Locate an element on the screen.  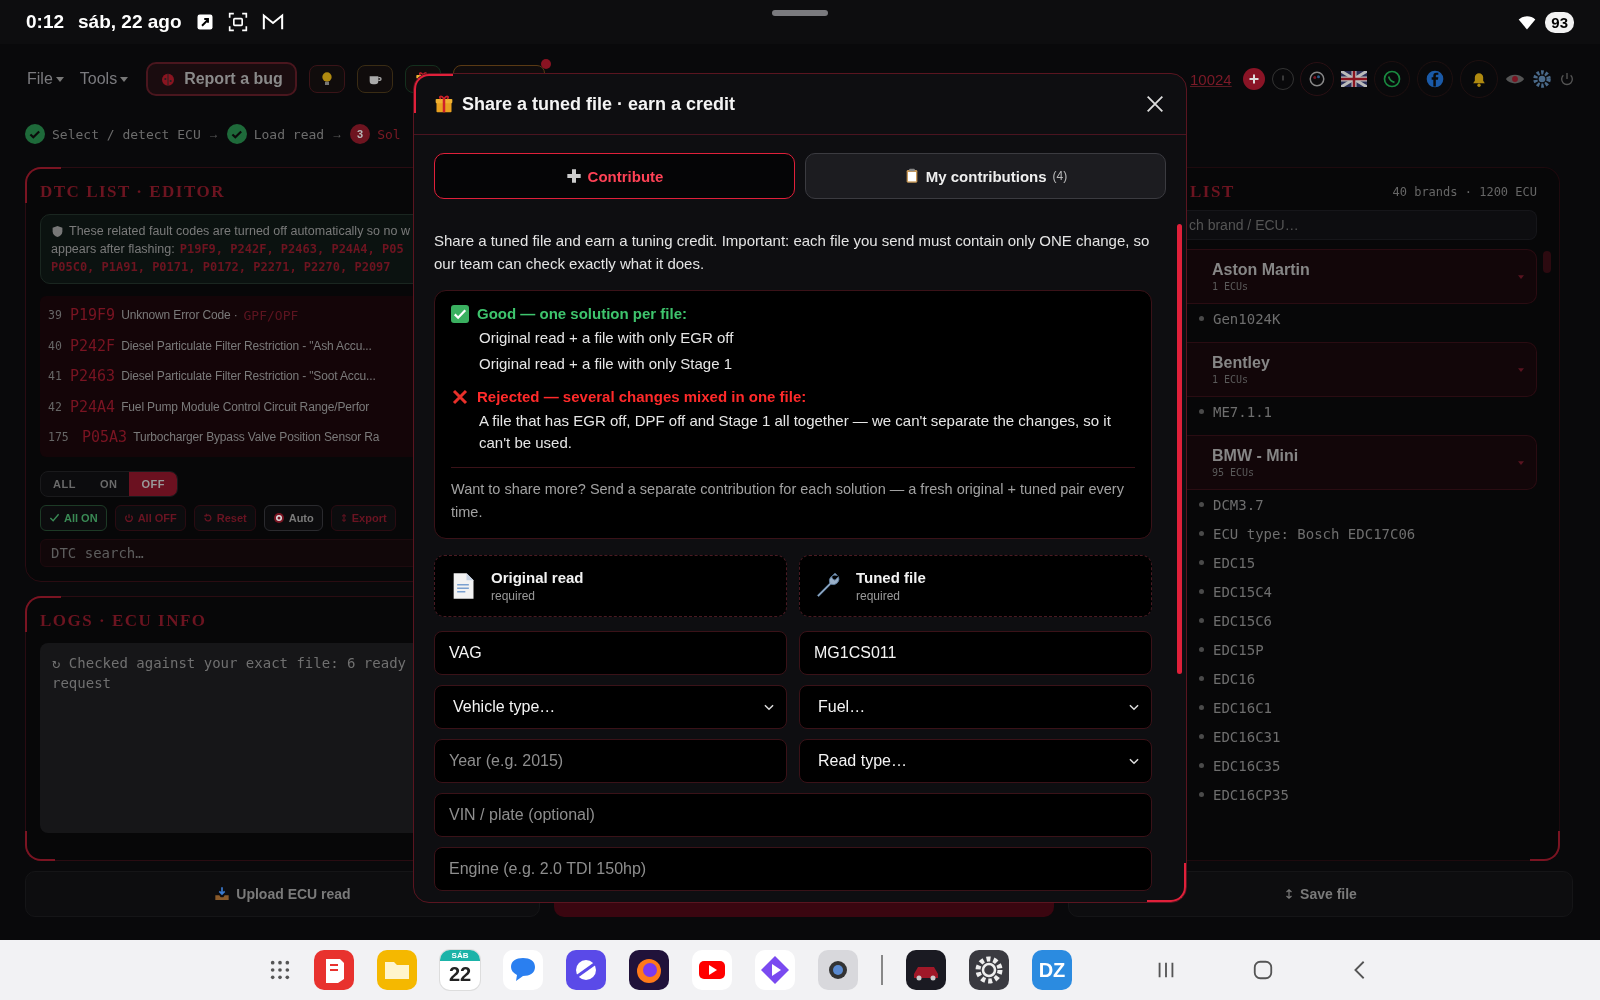
ecu-item: EDC16C1 is located at coordinates (1242, 707).